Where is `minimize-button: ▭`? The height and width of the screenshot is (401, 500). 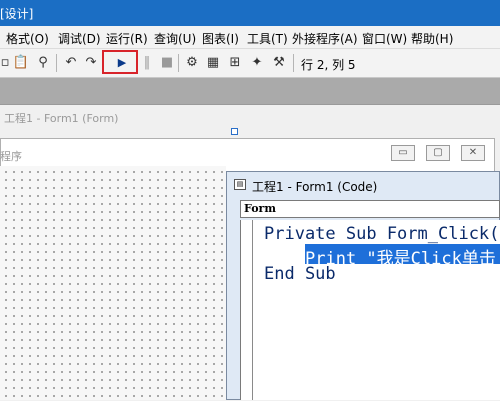 minimize-button: ▭ is located at coordinates (403, 153).